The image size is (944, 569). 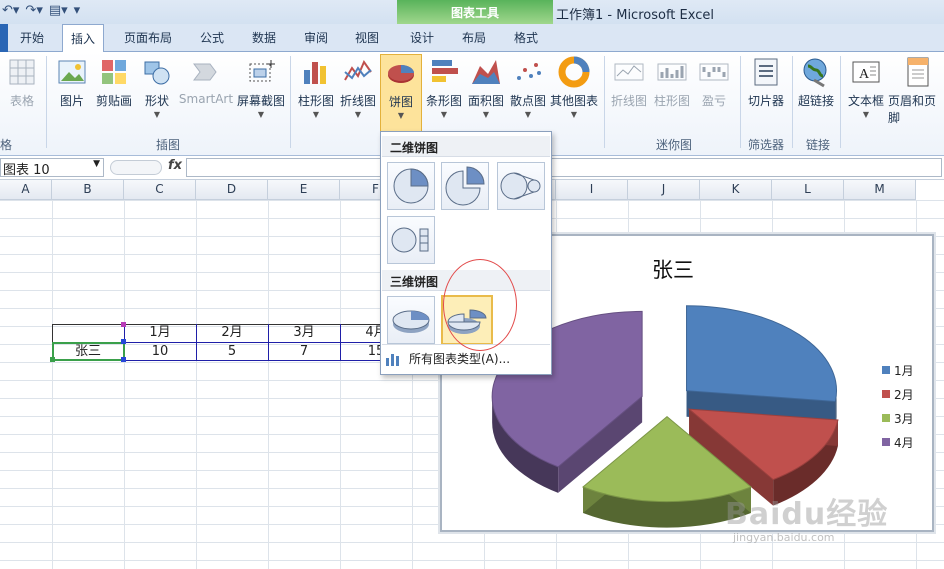 I want to click on pie-slice-1月, so click(x=762, y=354).